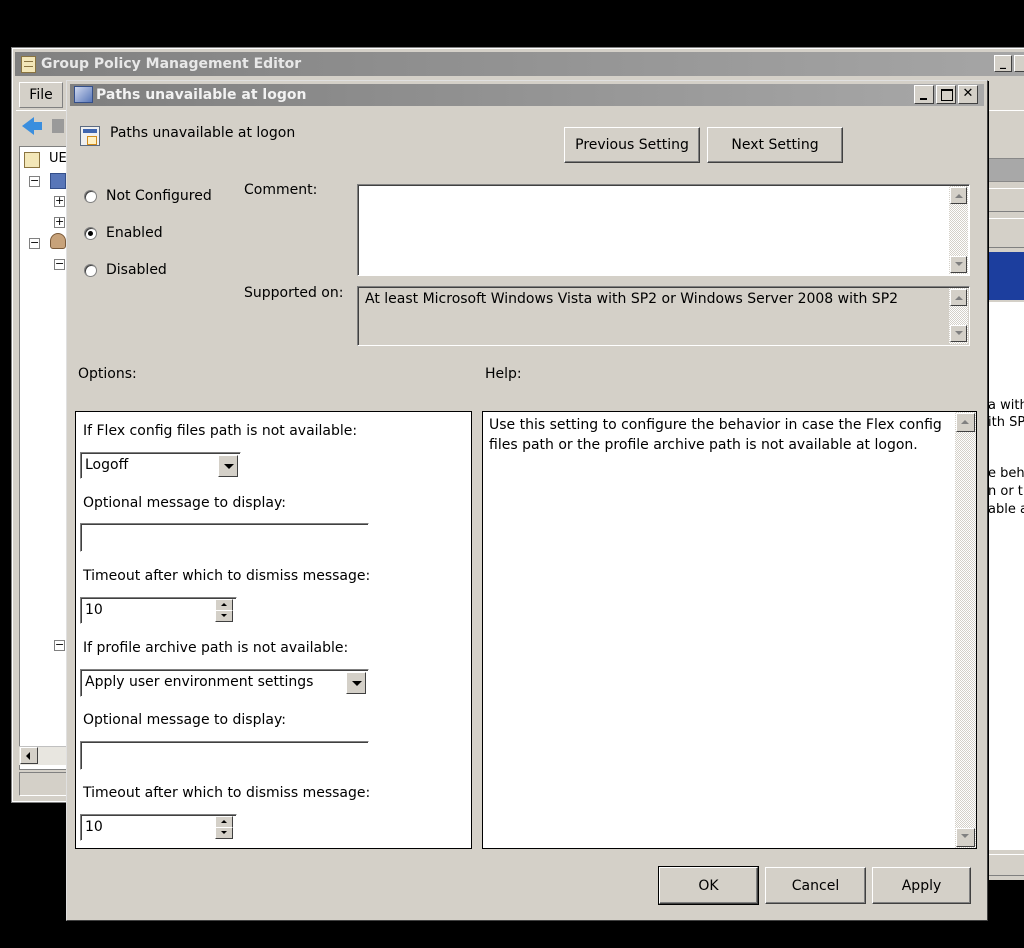  What do you see at coordinates (1006, 865) in the screenshot?
I see `right-pane-footer` at bounding box center [1006, 865].